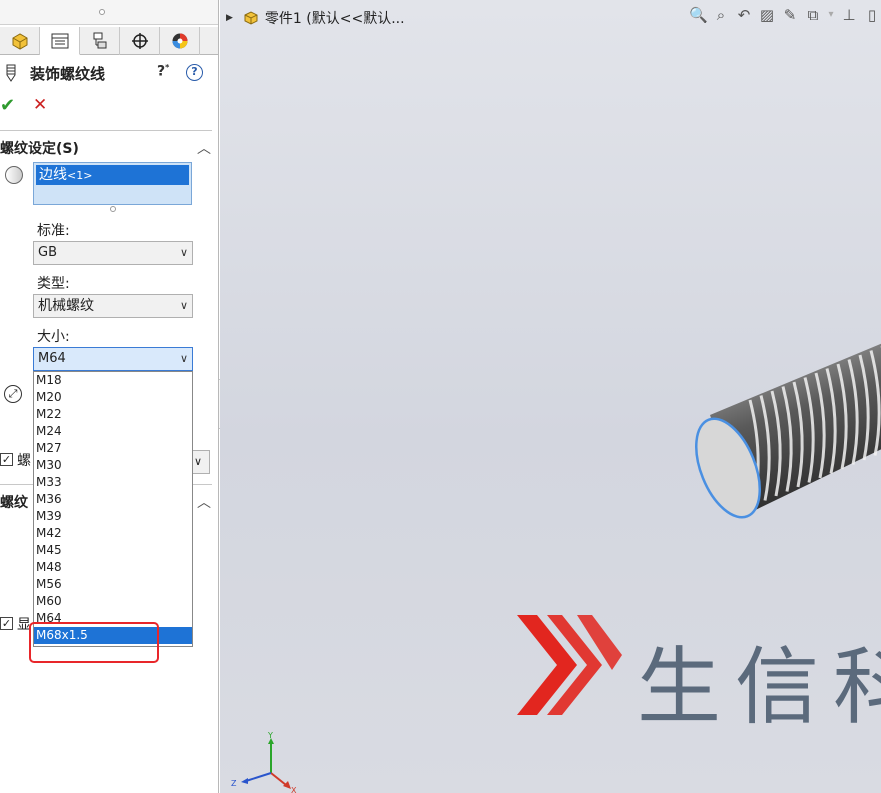 Image resolution: width=881 pixels, height=793 pixels. I want to click on display-label: 显, so click(24, 625).